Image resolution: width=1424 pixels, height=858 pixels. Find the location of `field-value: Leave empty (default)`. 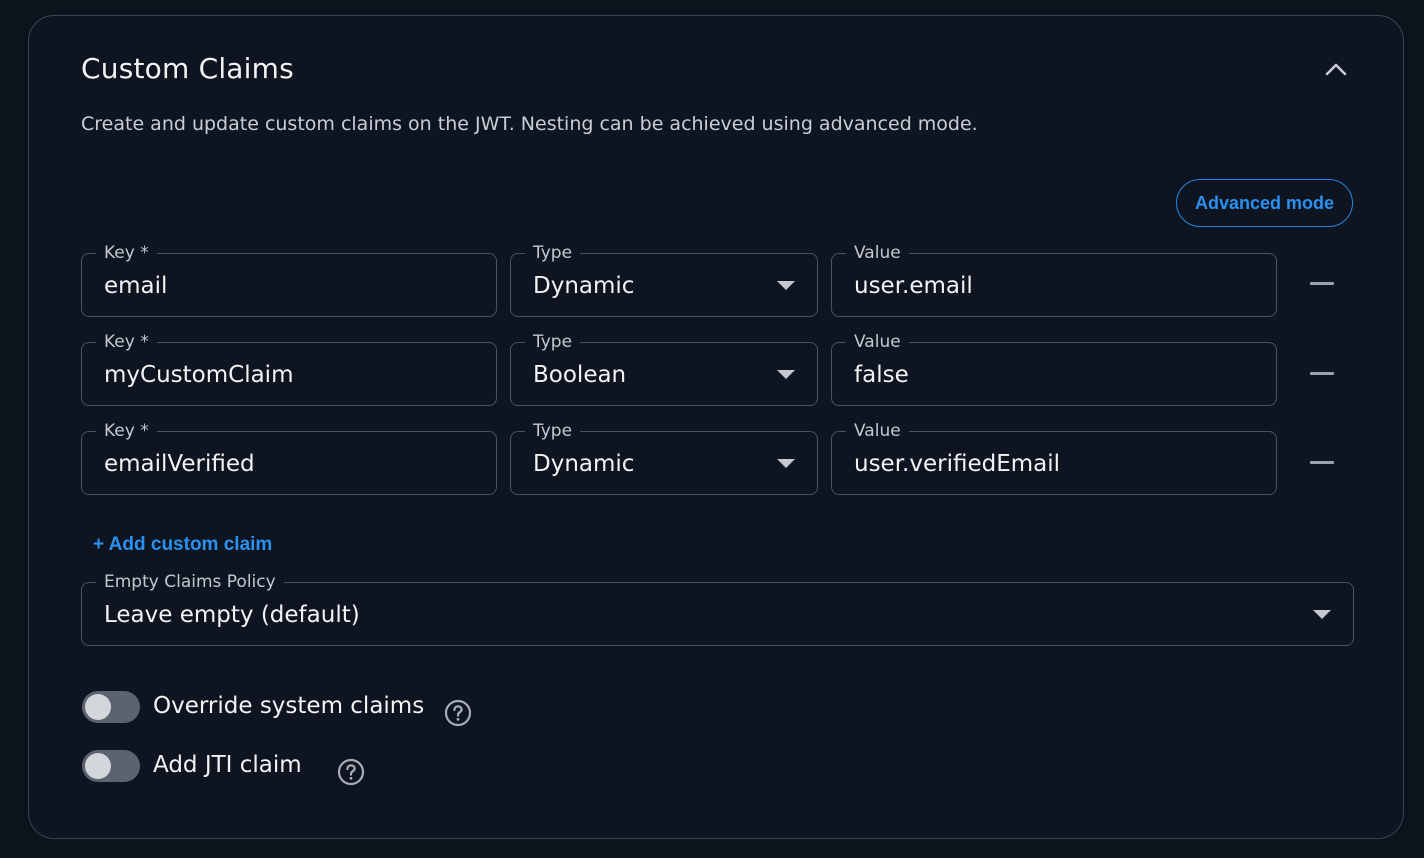

field-value: Leave empty (default) is located at coordinates (232, 615).